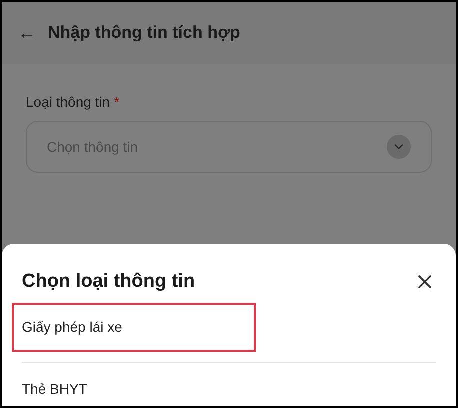  I want to click on option-item: Giấy phép lái xe, so click(134, 327).